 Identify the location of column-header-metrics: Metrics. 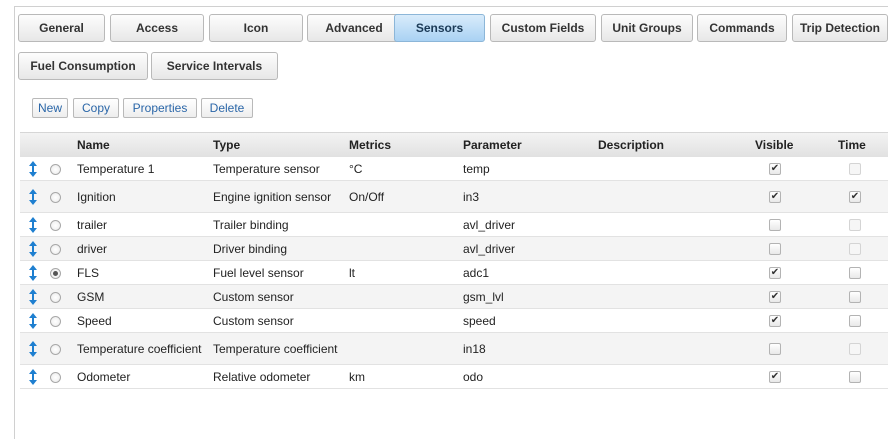
(370, 145).